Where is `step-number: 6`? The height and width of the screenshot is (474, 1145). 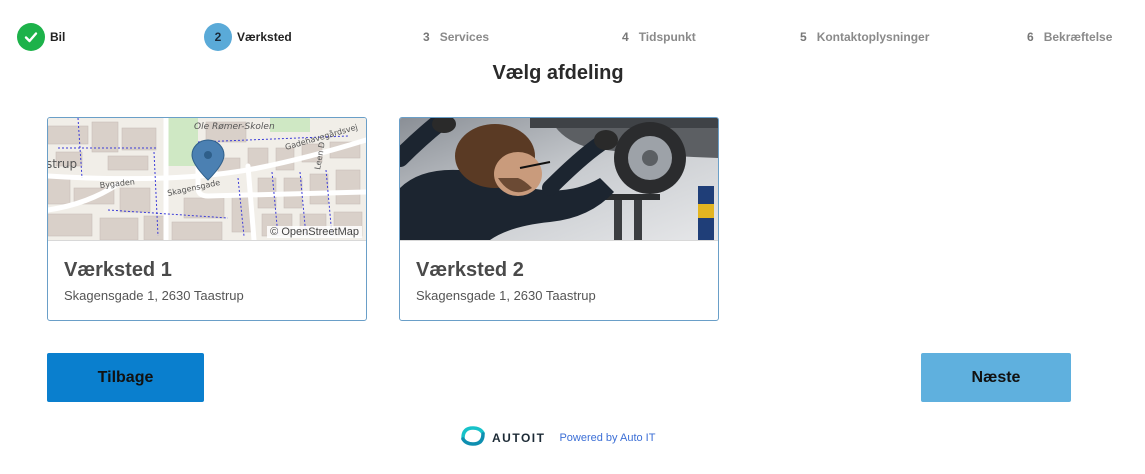
step-number: 6 is located at coordinates (1030, 37).